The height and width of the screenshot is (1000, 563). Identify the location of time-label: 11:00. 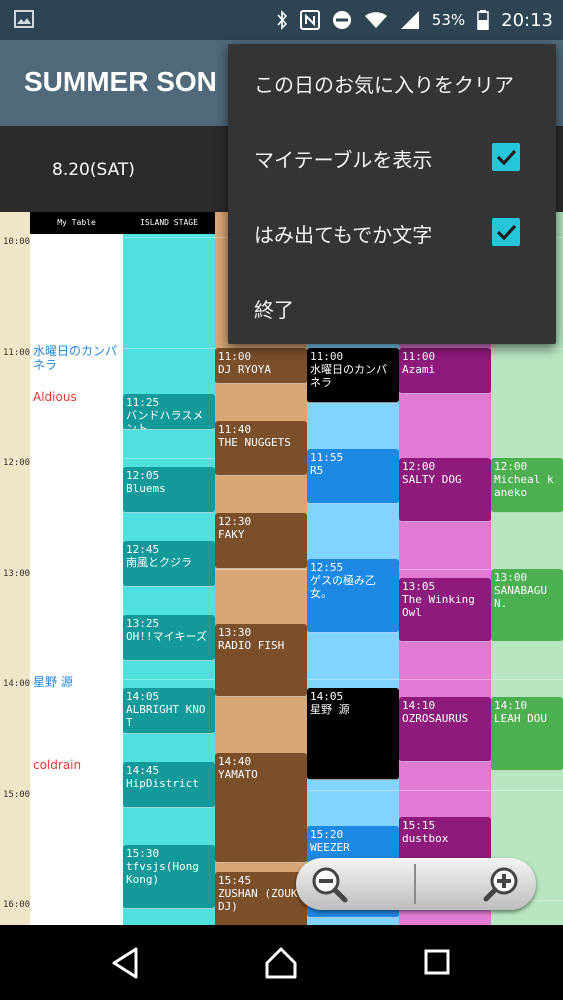
(17, 352).